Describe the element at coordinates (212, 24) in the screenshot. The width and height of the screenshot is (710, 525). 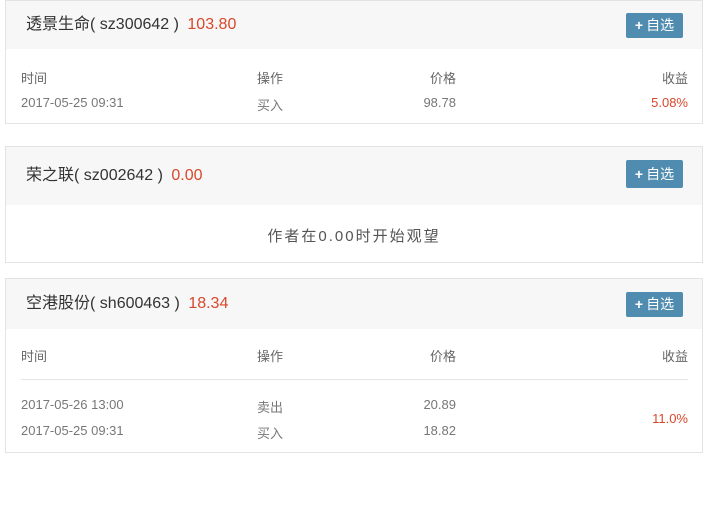
I see `stock-price: 103.80` at that location.